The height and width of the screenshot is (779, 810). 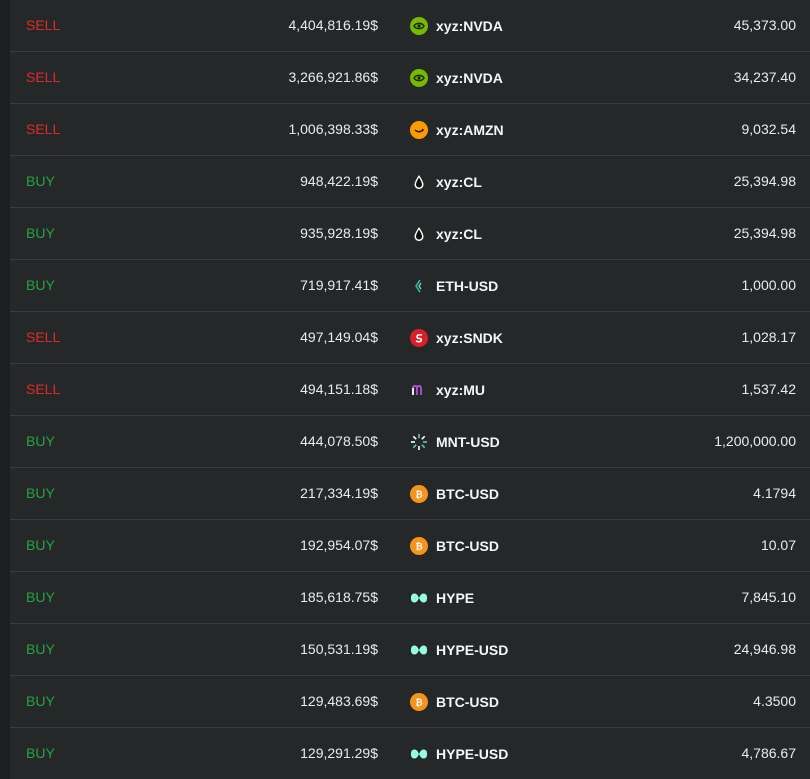 I want to click on table-row: SELL 4,404,816.19$ xyz:NVDA 45,373.00, so click(x=410, y=26).